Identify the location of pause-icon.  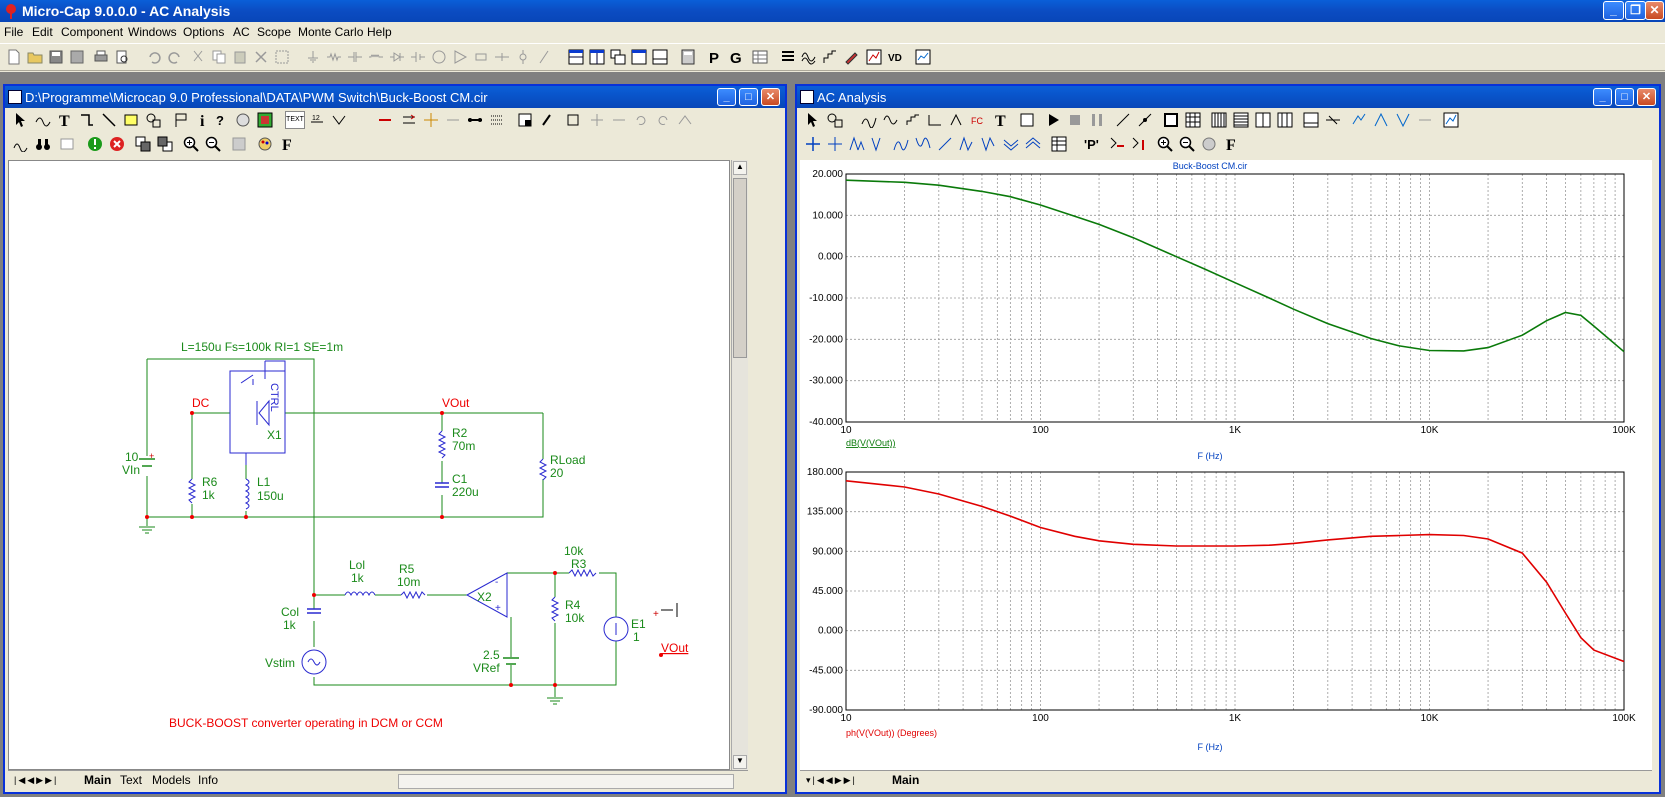
(1097, 120).